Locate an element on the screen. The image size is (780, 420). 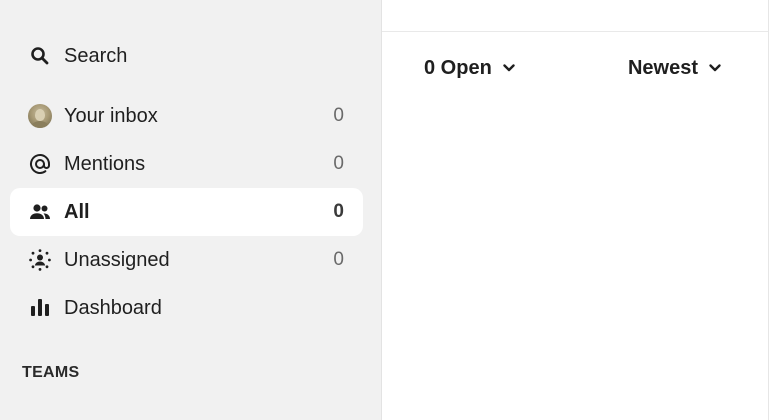
sidebar-item-dashboard: Dashboard is located at coordinates (186, 308).